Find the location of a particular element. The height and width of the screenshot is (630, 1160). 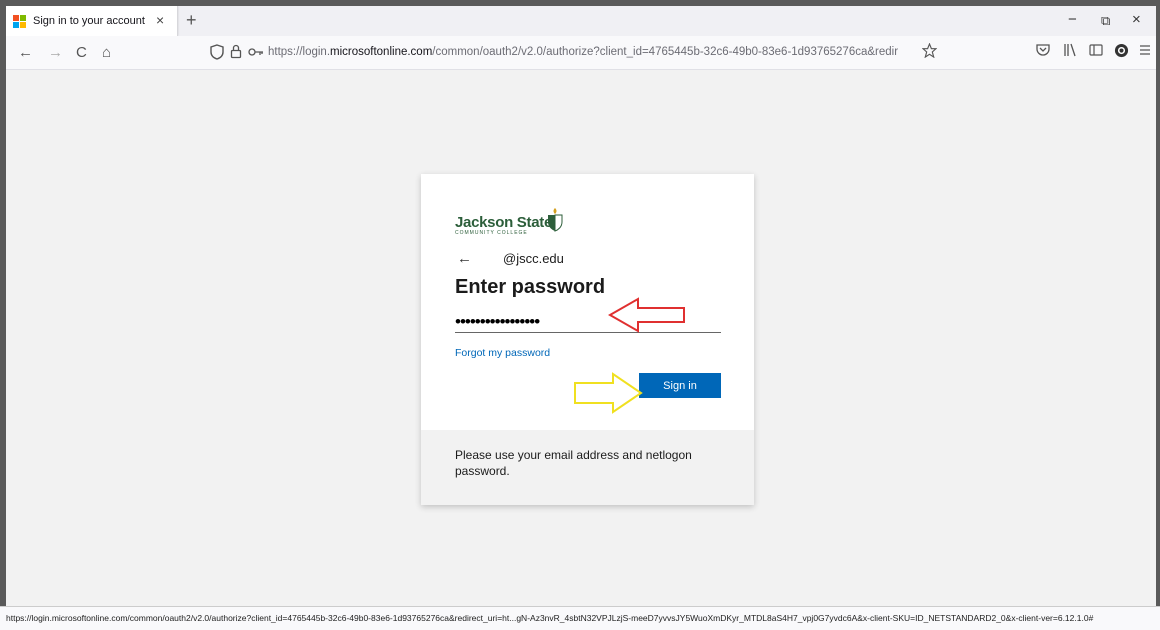

back-button: ← is located at coordinates (25, 52).